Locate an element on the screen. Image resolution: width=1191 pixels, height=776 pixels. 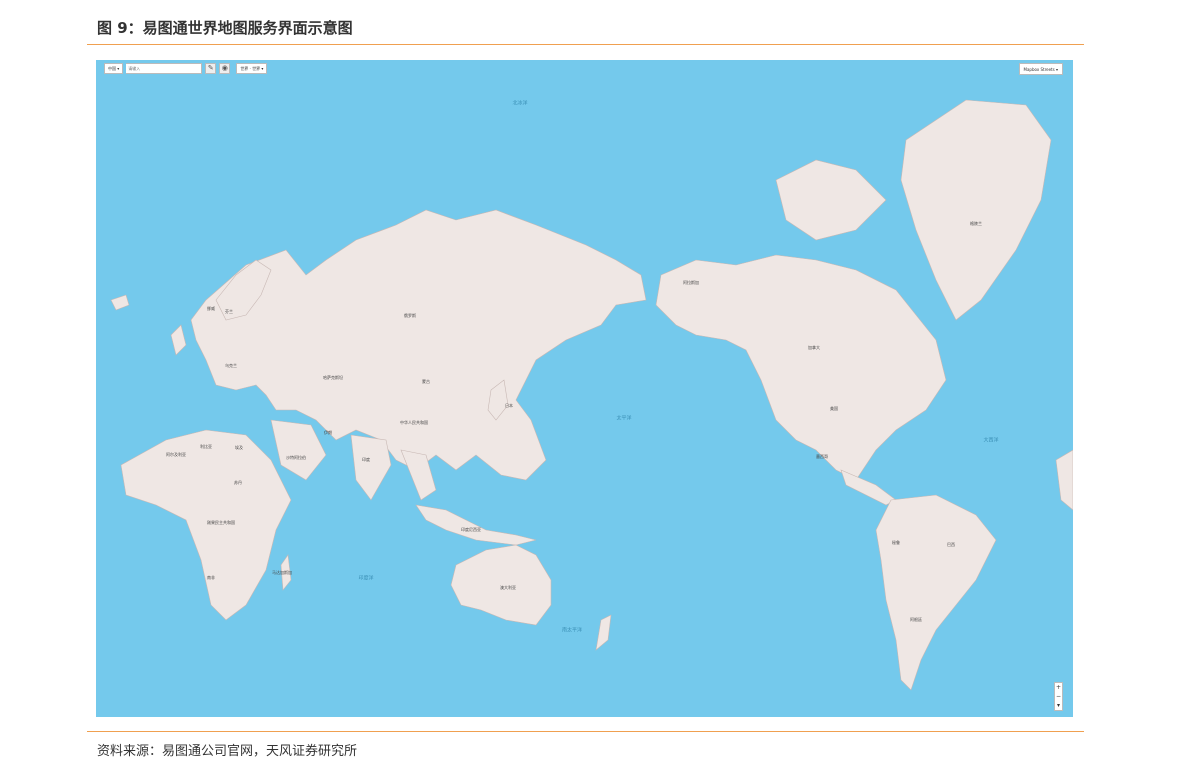
label-norway: 挪威 is located at coordinates (211, 308).